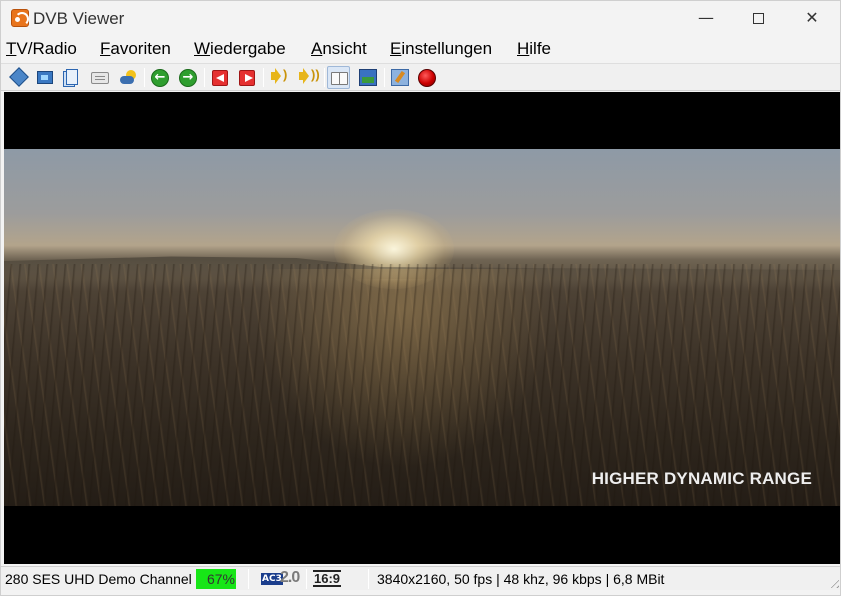 This screenshot has height=596, width=841. Describe the element at coordinates (135, 49) in the screenshot. I see `menu-favoriten: Favoriten` at that location.